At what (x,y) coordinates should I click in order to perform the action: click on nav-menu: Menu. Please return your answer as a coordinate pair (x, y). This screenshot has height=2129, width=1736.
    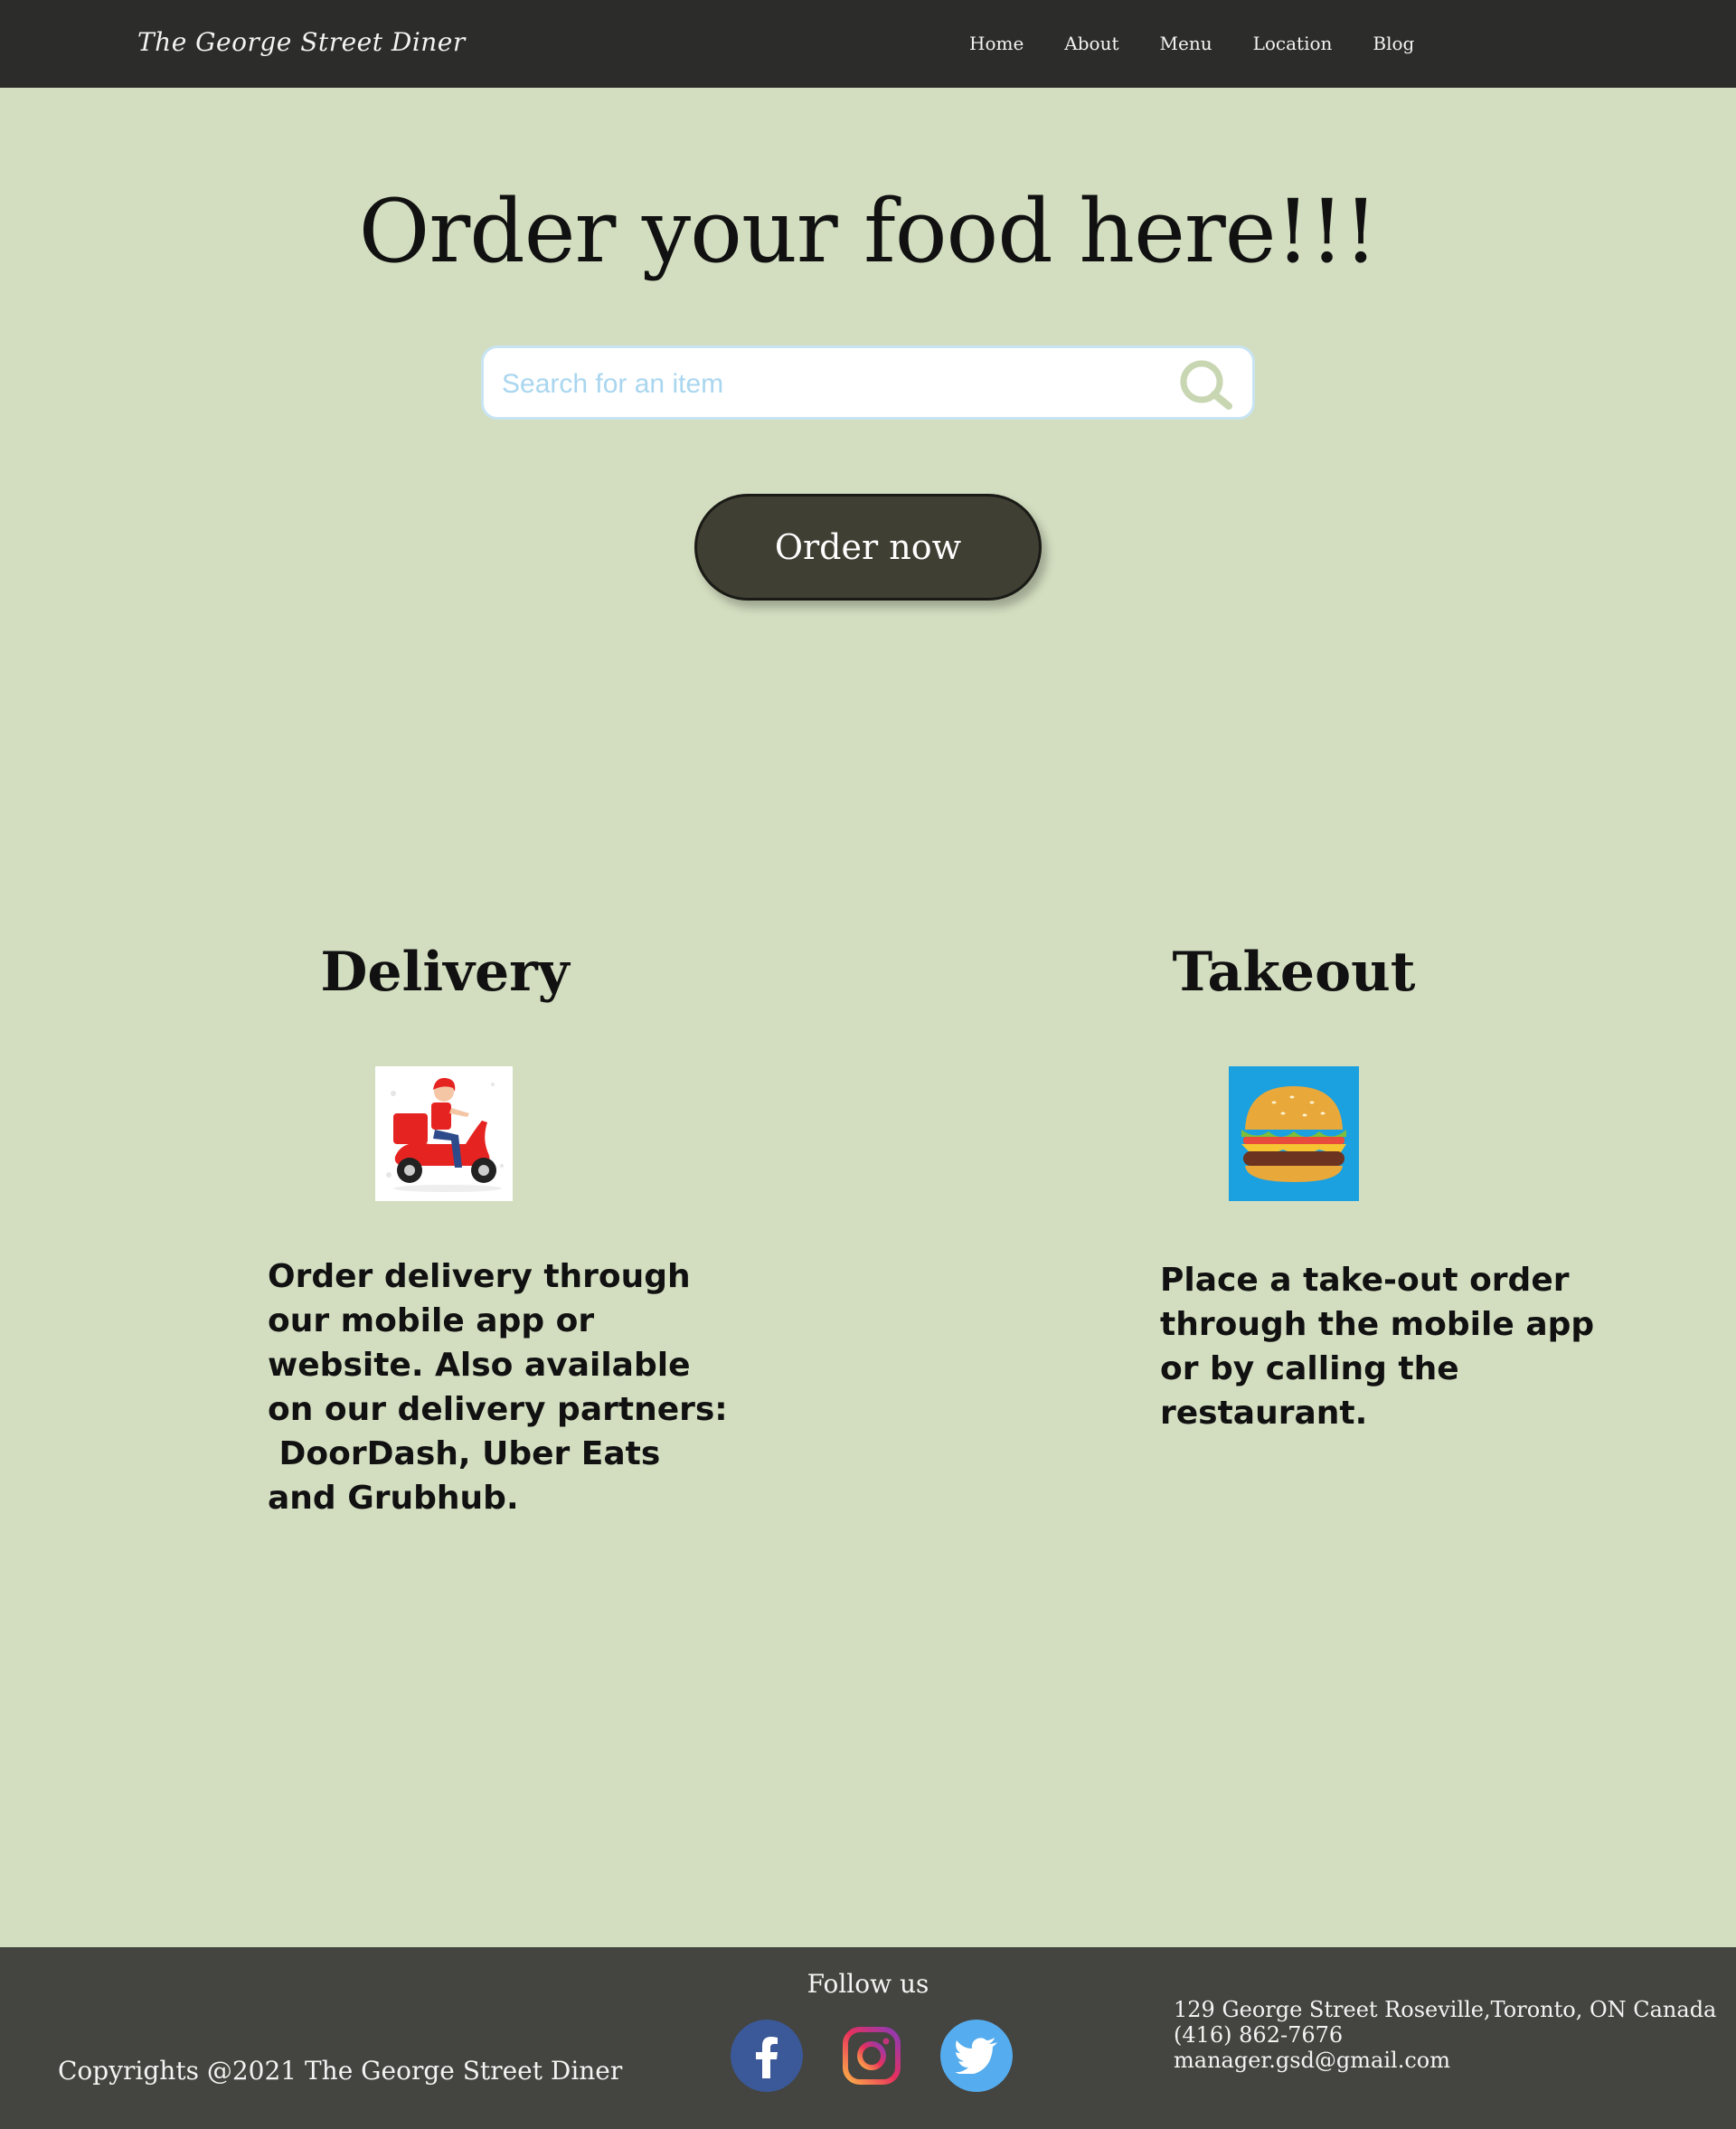
    Looking at the image, I should click on (1186, 44).